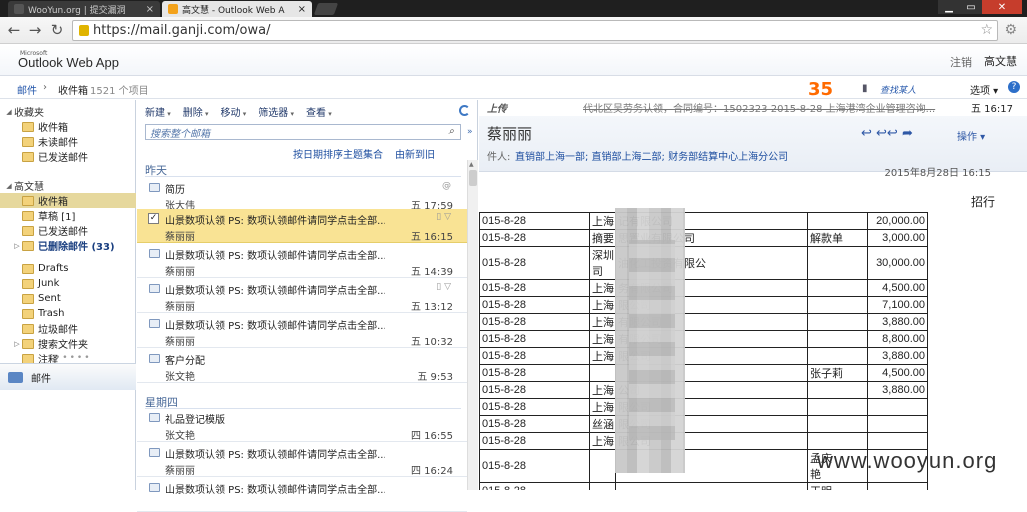 This screenshot has height=512, width=1027. Describe the element at coordinates (302, 195) in the screenshot. I see `message-row: 简历 张大伟五 17:59 @` at that location.